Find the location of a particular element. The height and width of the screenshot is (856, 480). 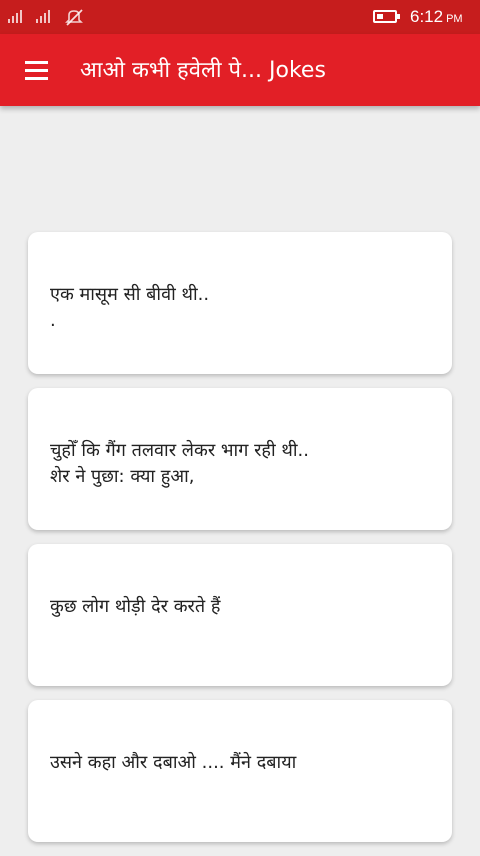

joke-card: उसने कहा और दबाओ .... मैंने दबाया is located at coordinates (240, 771).